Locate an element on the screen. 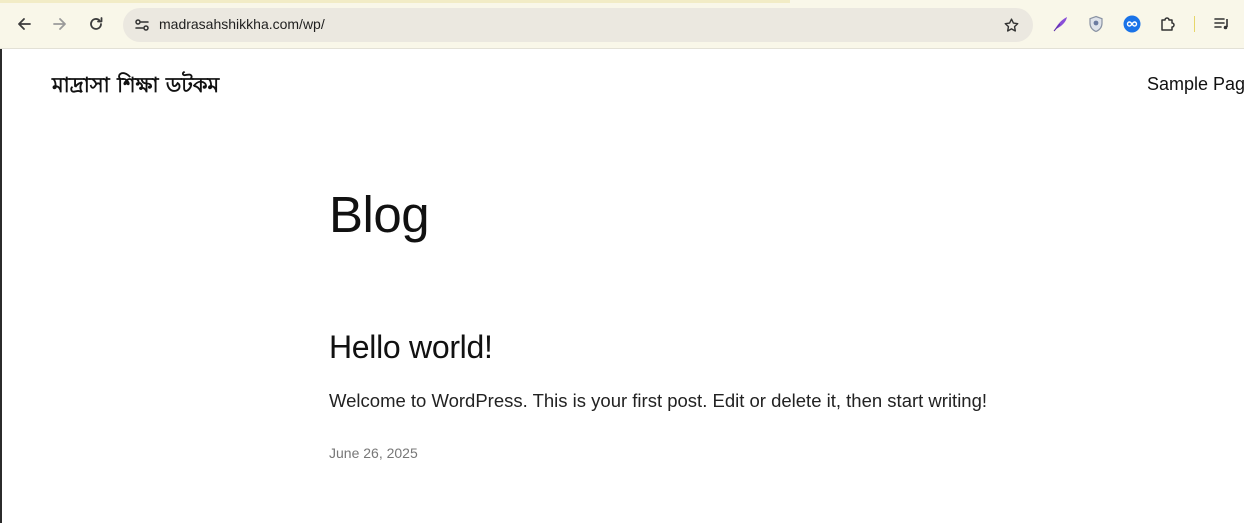  back-button is located at coordinates (24, 24).